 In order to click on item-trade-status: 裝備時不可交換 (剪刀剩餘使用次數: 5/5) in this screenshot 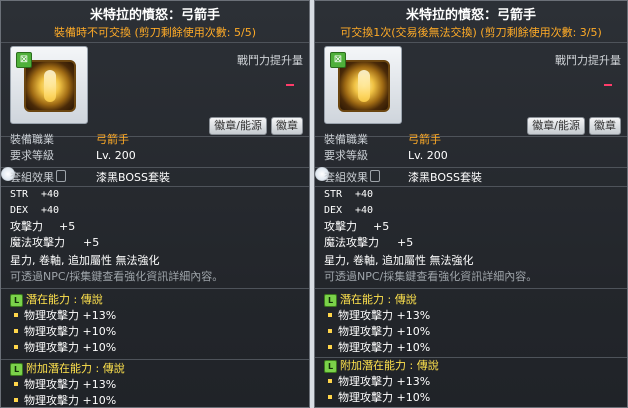, I will do `click(155, 32)`.